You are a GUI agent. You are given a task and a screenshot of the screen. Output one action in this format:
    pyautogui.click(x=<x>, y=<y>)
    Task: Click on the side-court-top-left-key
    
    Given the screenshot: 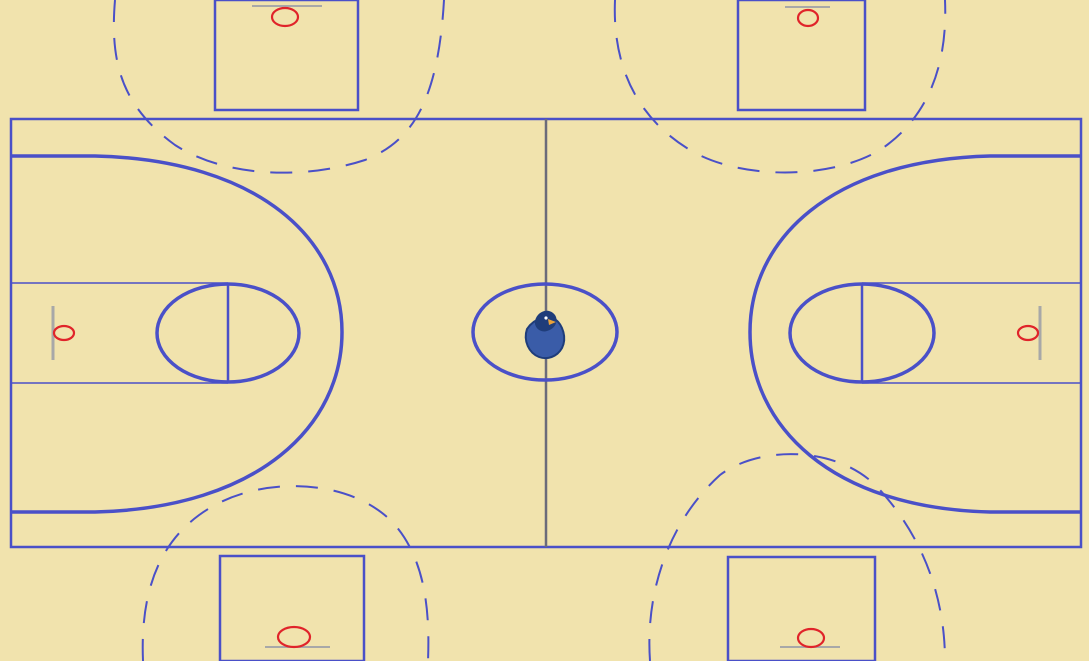 What is the action you would take?
    pyautogui.click(x=286, y=56)
    